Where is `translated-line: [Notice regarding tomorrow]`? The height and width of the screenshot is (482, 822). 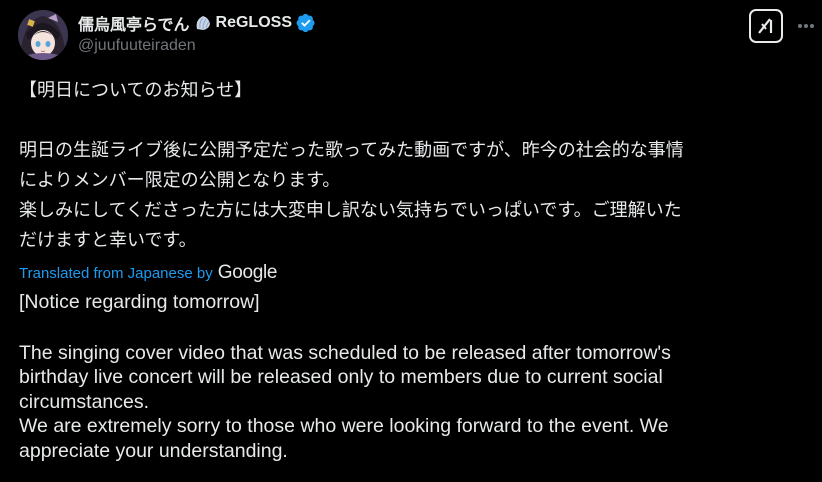 translated-line: [Notice regarding tomorrow] is located at coordinates (139, 302).